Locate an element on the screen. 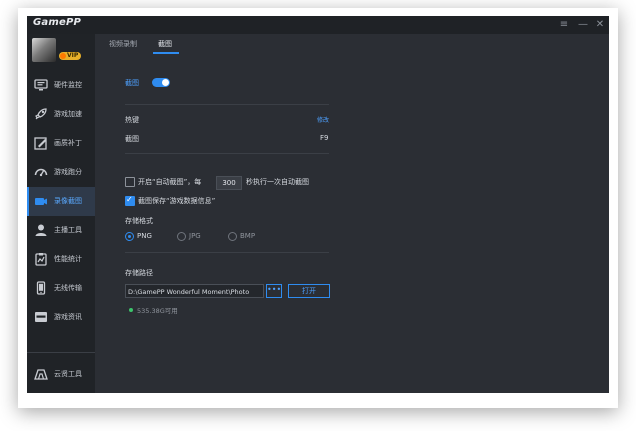 This screenshot has height=431, width=636. format-section-label: 存储格式 is located at coordinates (139, 221).